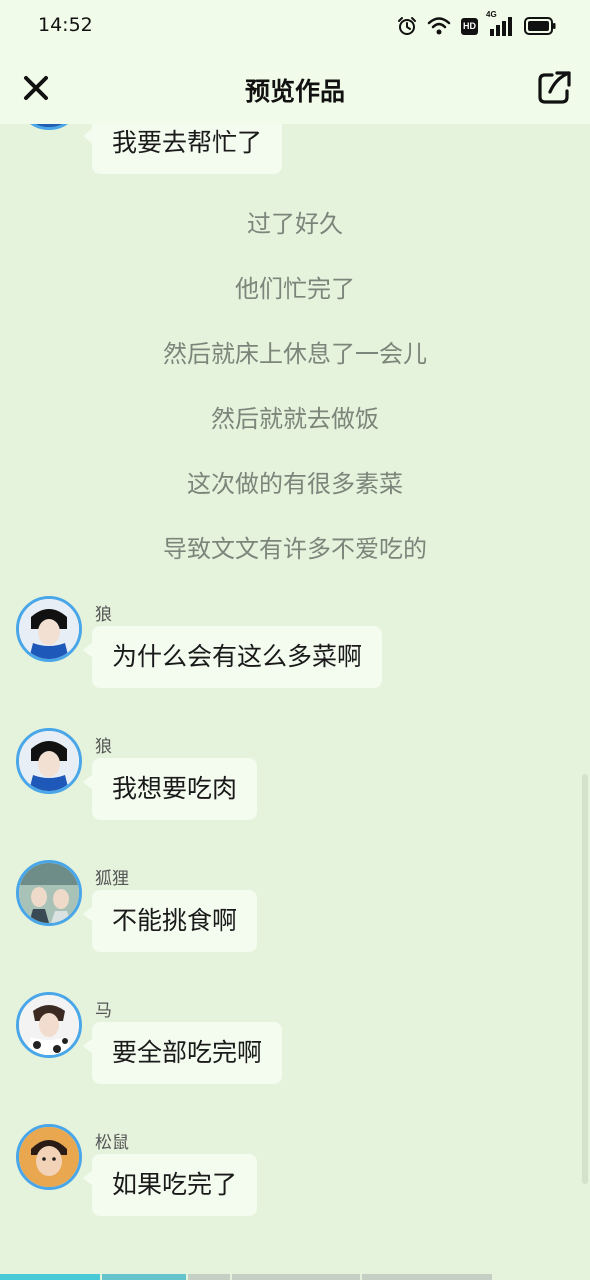 The width and height of the screenshot is (590, 1280). What do you see at coordinates (295, 26) in the screenshot?
I see `status-bar: 14:52 HD 4G` at bounding box center [295, 26].